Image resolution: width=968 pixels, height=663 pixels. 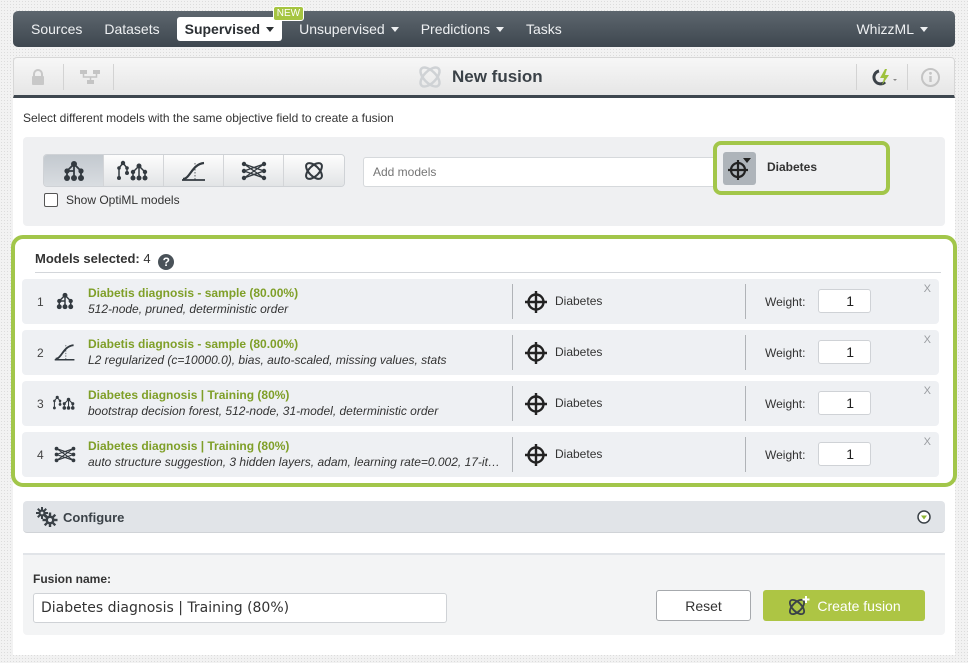 What do you see at coordinates (188, 309) in the screenshot?
I see `model-description: 512-node, pruned, deterministic order` at bounding box center [188, 309].